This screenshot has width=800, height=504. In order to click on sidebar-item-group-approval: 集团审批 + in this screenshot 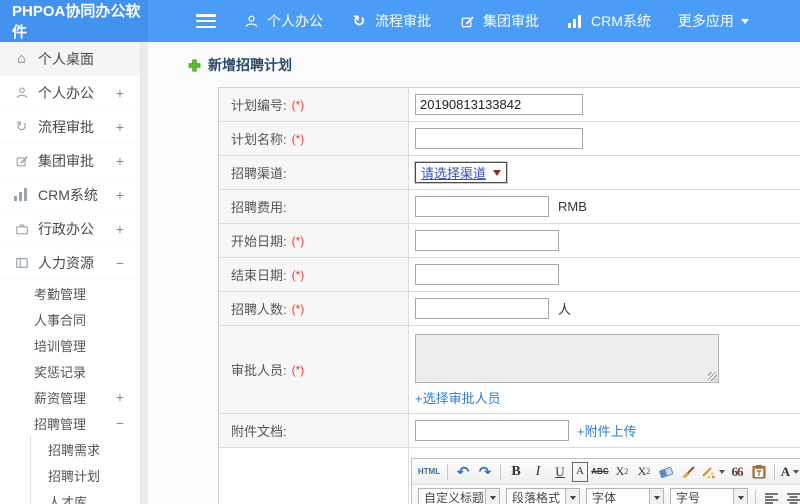, I will do `click(70, 161)`.